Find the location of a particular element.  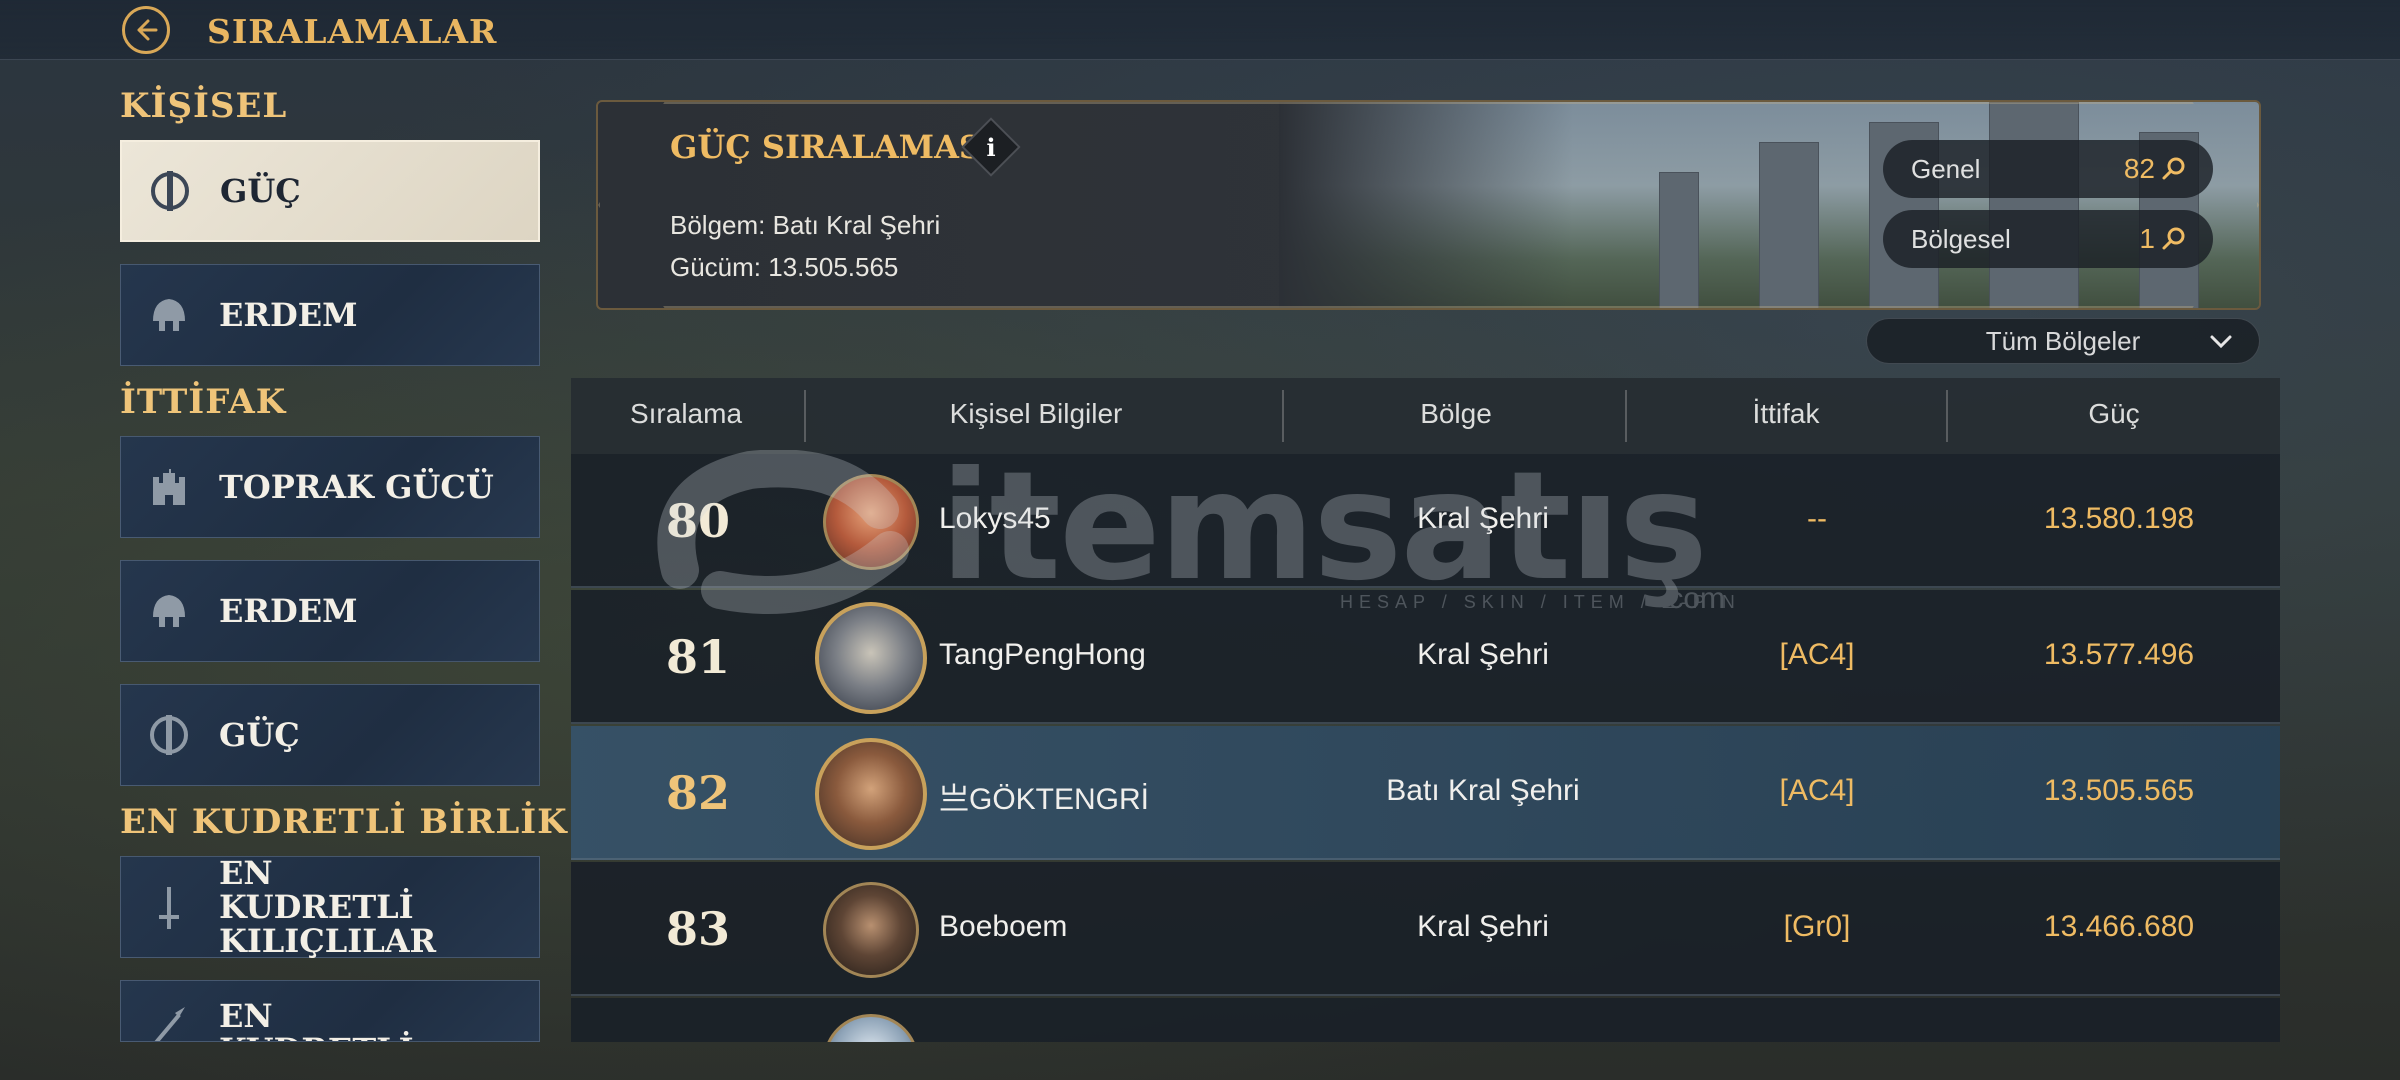

region-filter-dropdown: Tüm Bölgeler is located at coordinates (2063, 341).